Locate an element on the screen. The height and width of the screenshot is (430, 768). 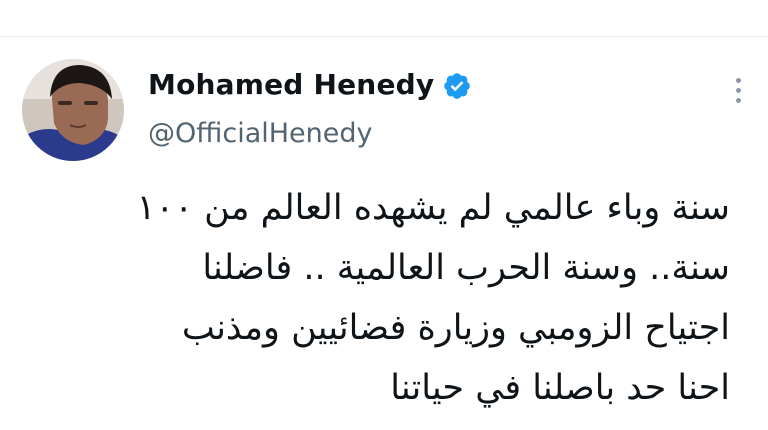
avatar is located at coordinates (73, 110).